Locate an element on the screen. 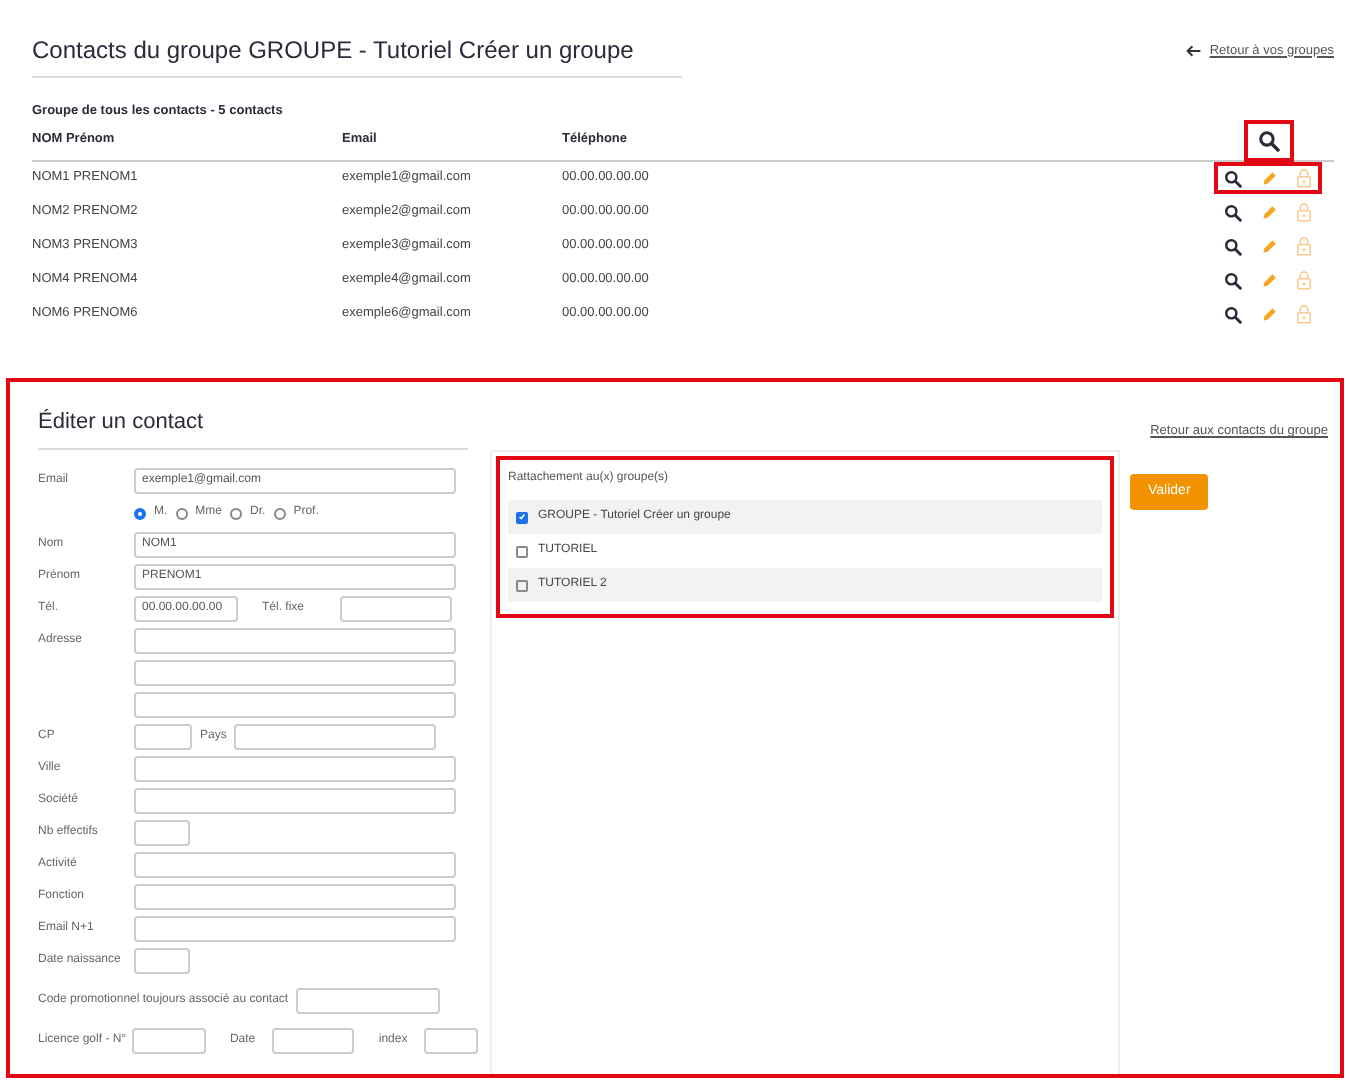 The image size is (1350, 1088). page-title: Contacts du groupe GROUPE - Tutoriel Créer un groupe is located at coordinates (333, 50).